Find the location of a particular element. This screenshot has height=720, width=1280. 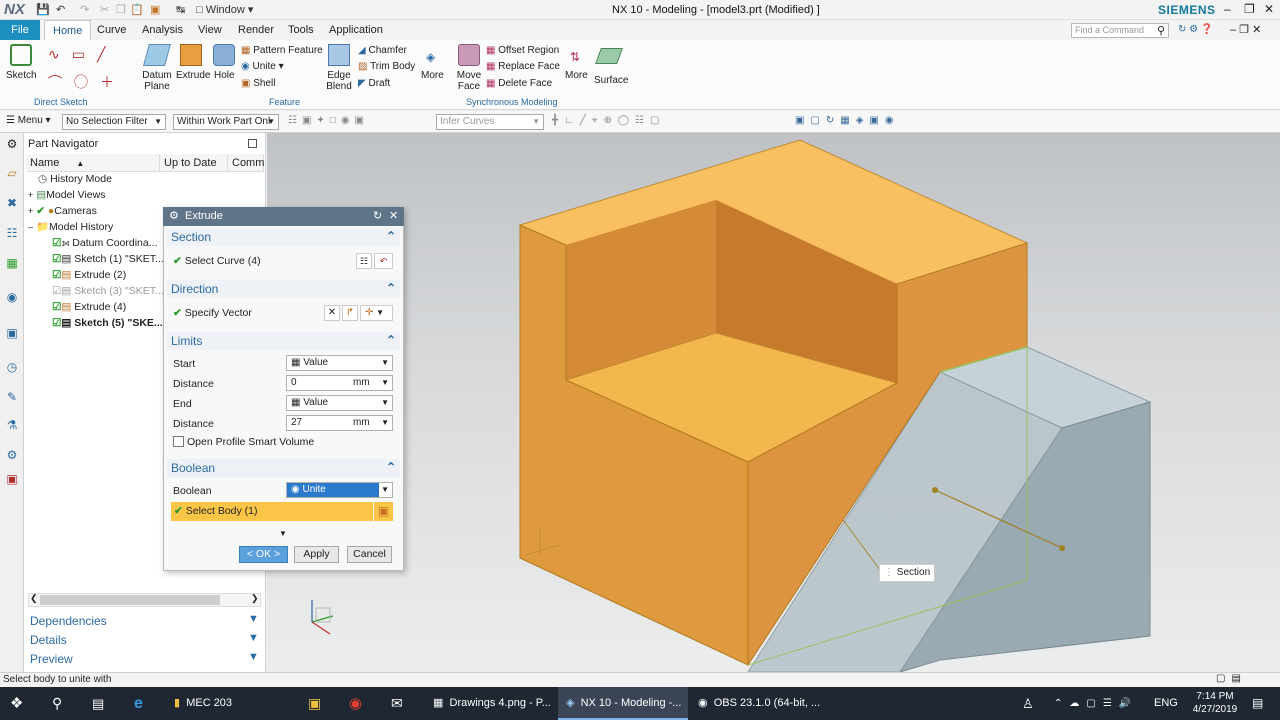

tree-row-extrude-4: ☑▤ Extrude (4) is located at coordinates (77, 307).